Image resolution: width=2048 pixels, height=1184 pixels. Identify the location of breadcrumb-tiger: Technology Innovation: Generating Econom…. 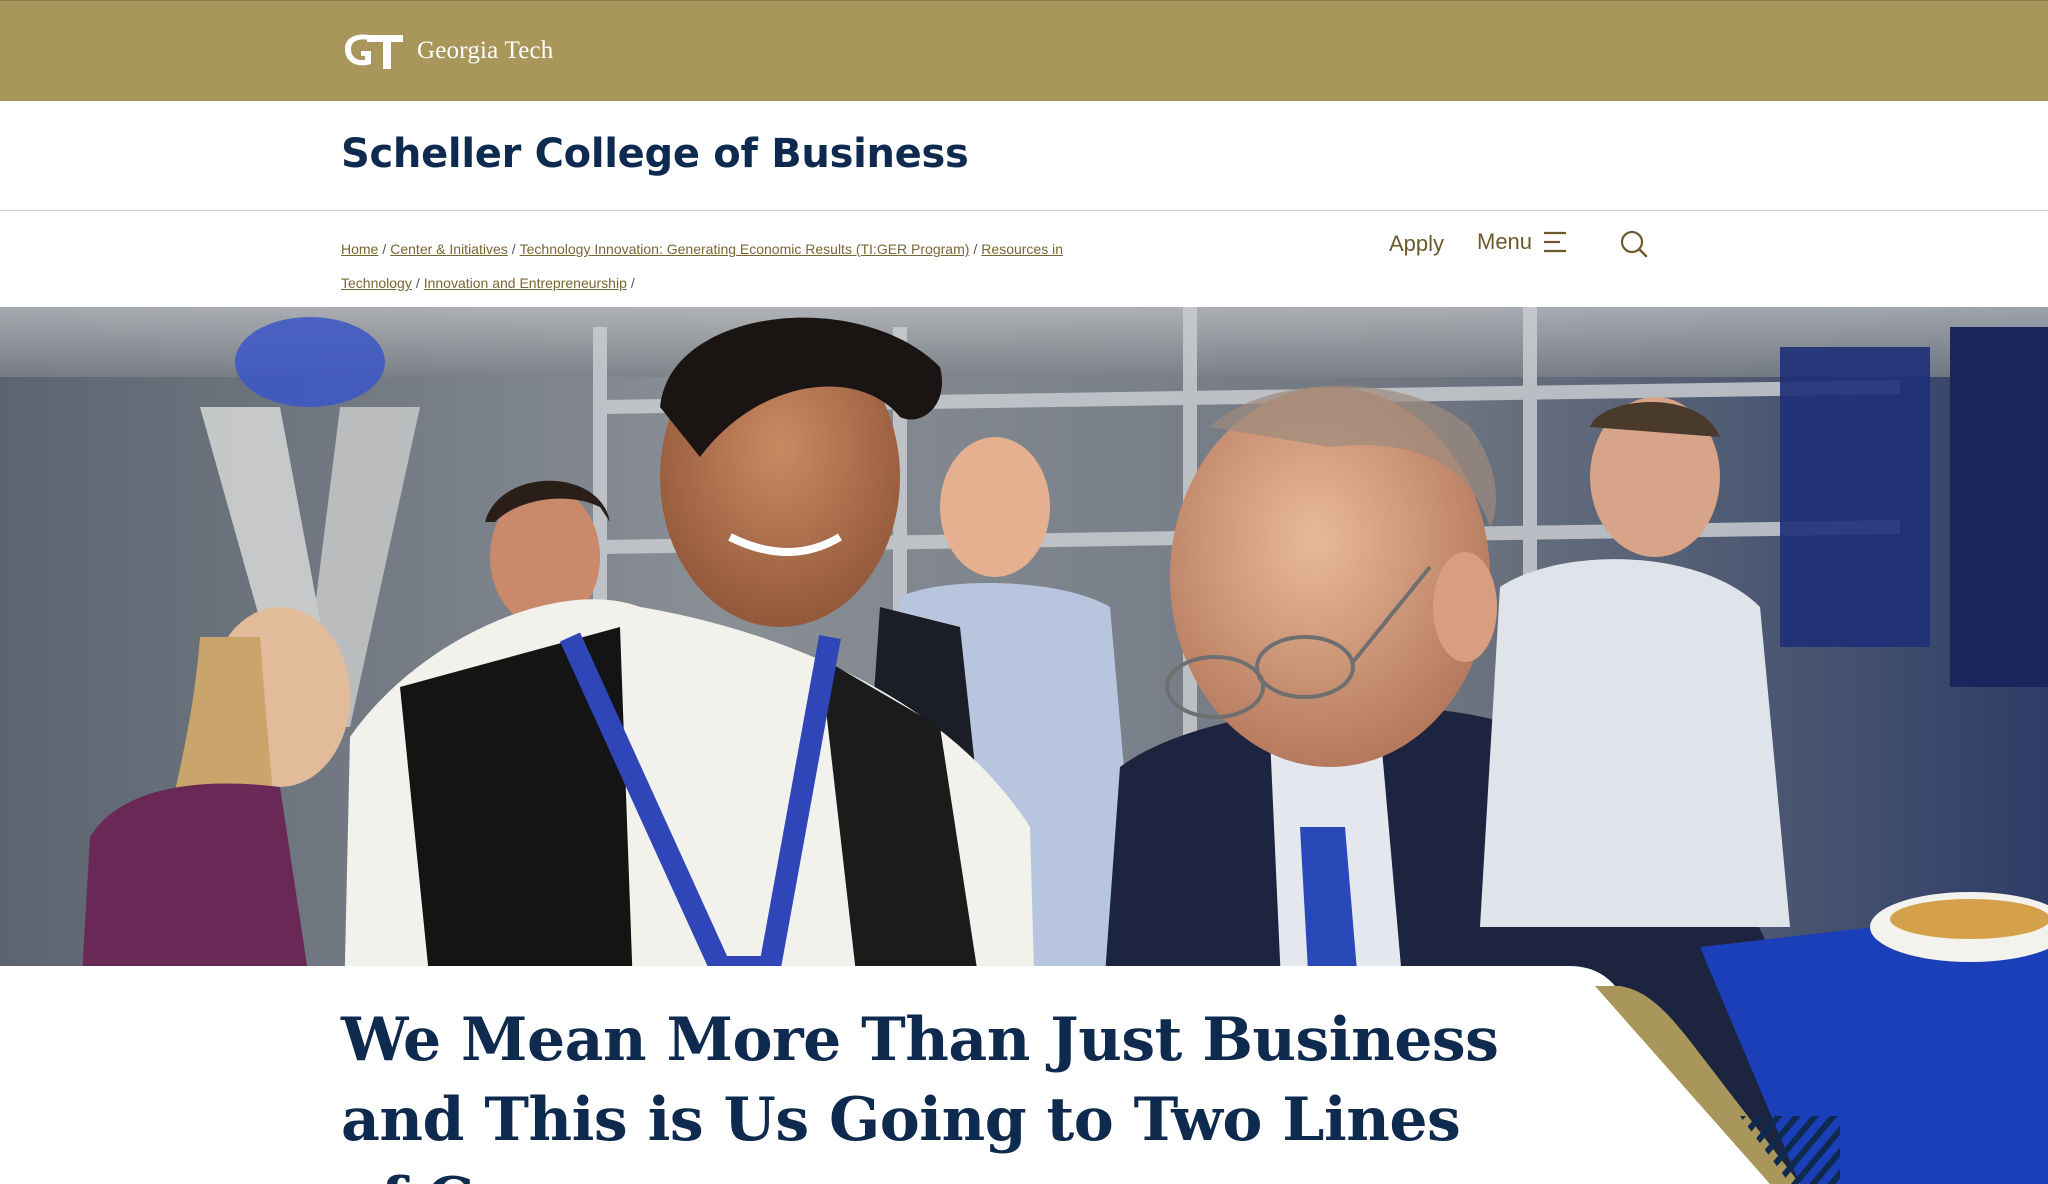
(745, 249).